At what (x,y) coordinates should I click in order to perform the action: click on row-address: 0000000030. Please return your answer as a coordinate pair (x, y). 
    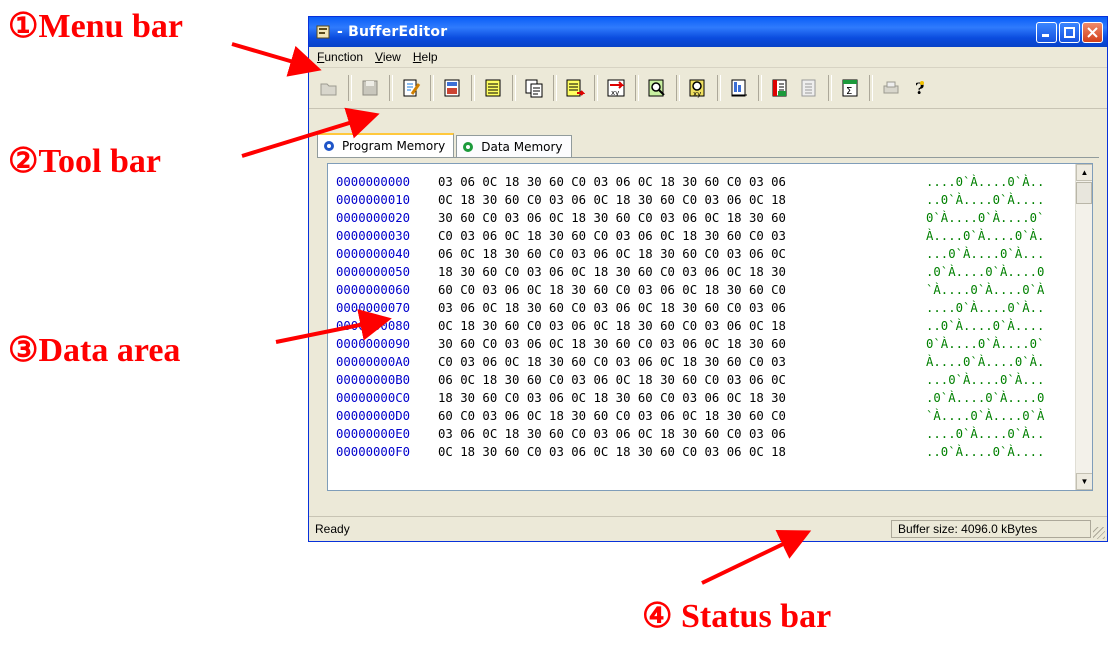
    Looking at the image, I should click on (373, 236).